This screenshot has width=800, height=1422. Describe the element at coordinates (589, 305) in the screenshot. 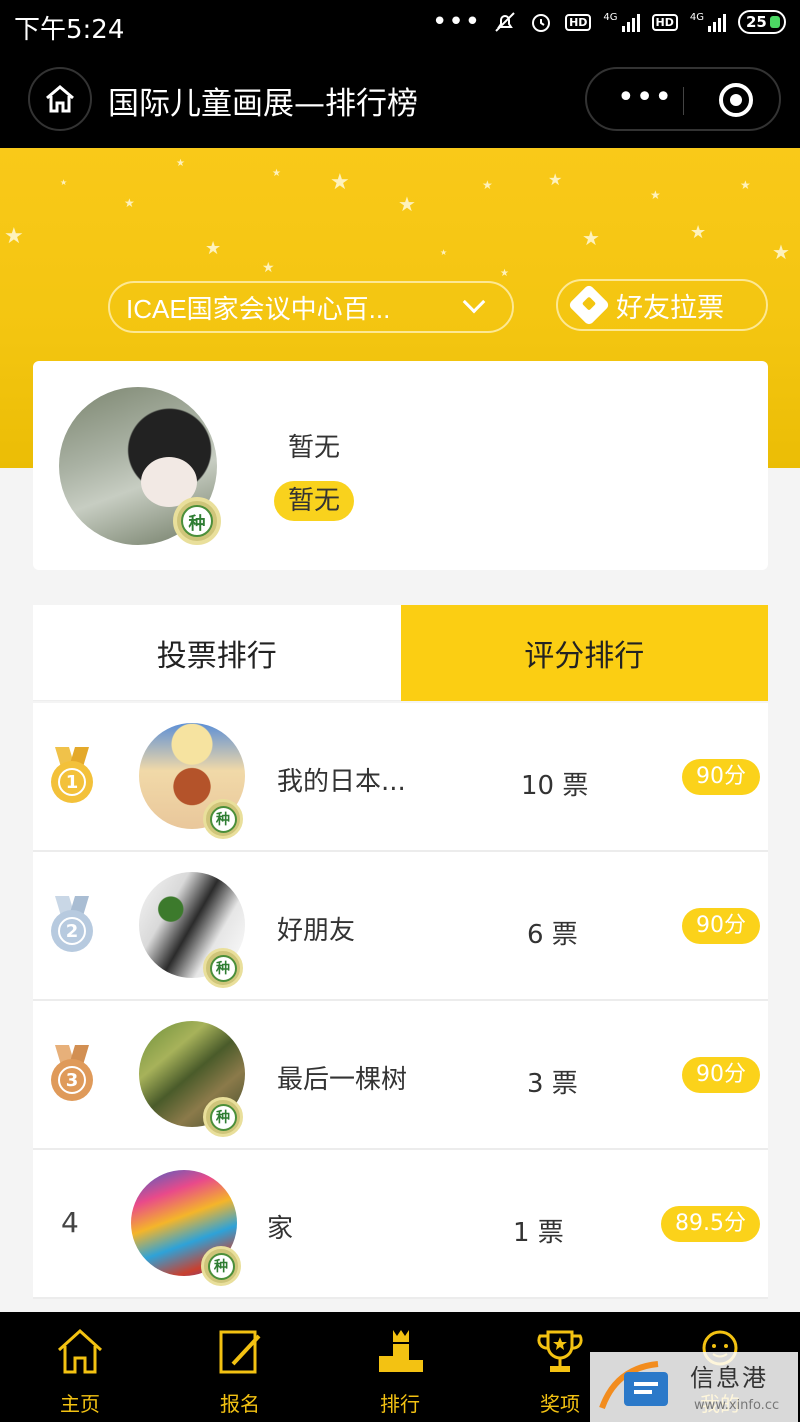

I see `diamond-icon` at that location.